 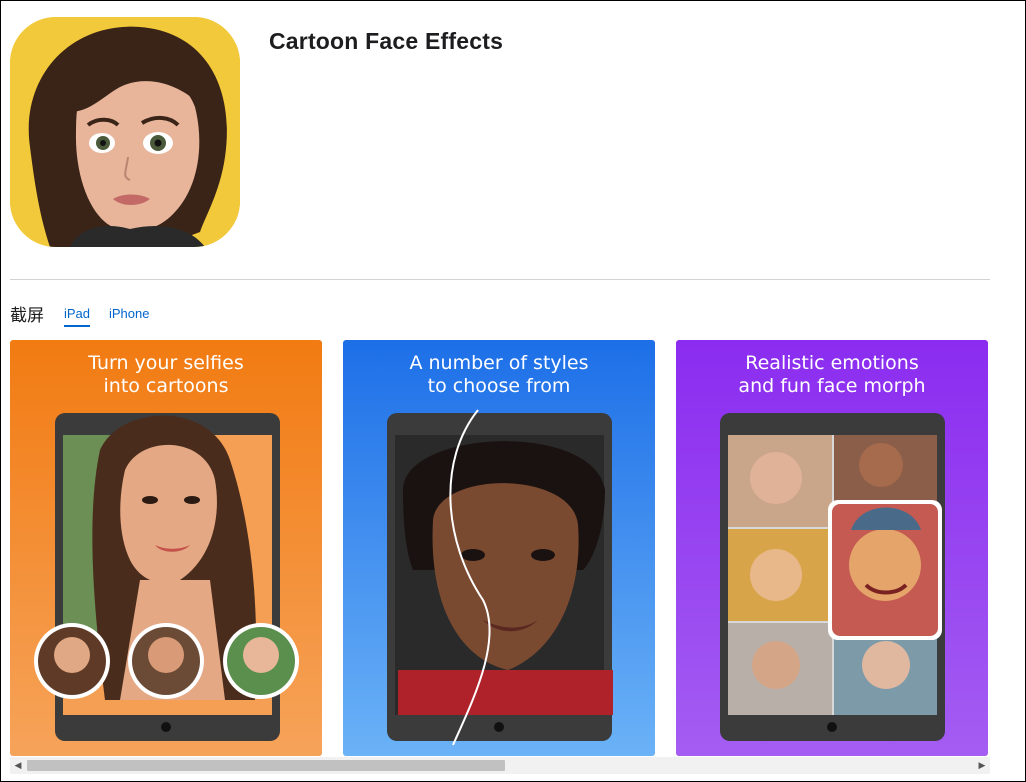 I want to click on app-title: Cartoon Face Effects, so click(x=386, y=41).